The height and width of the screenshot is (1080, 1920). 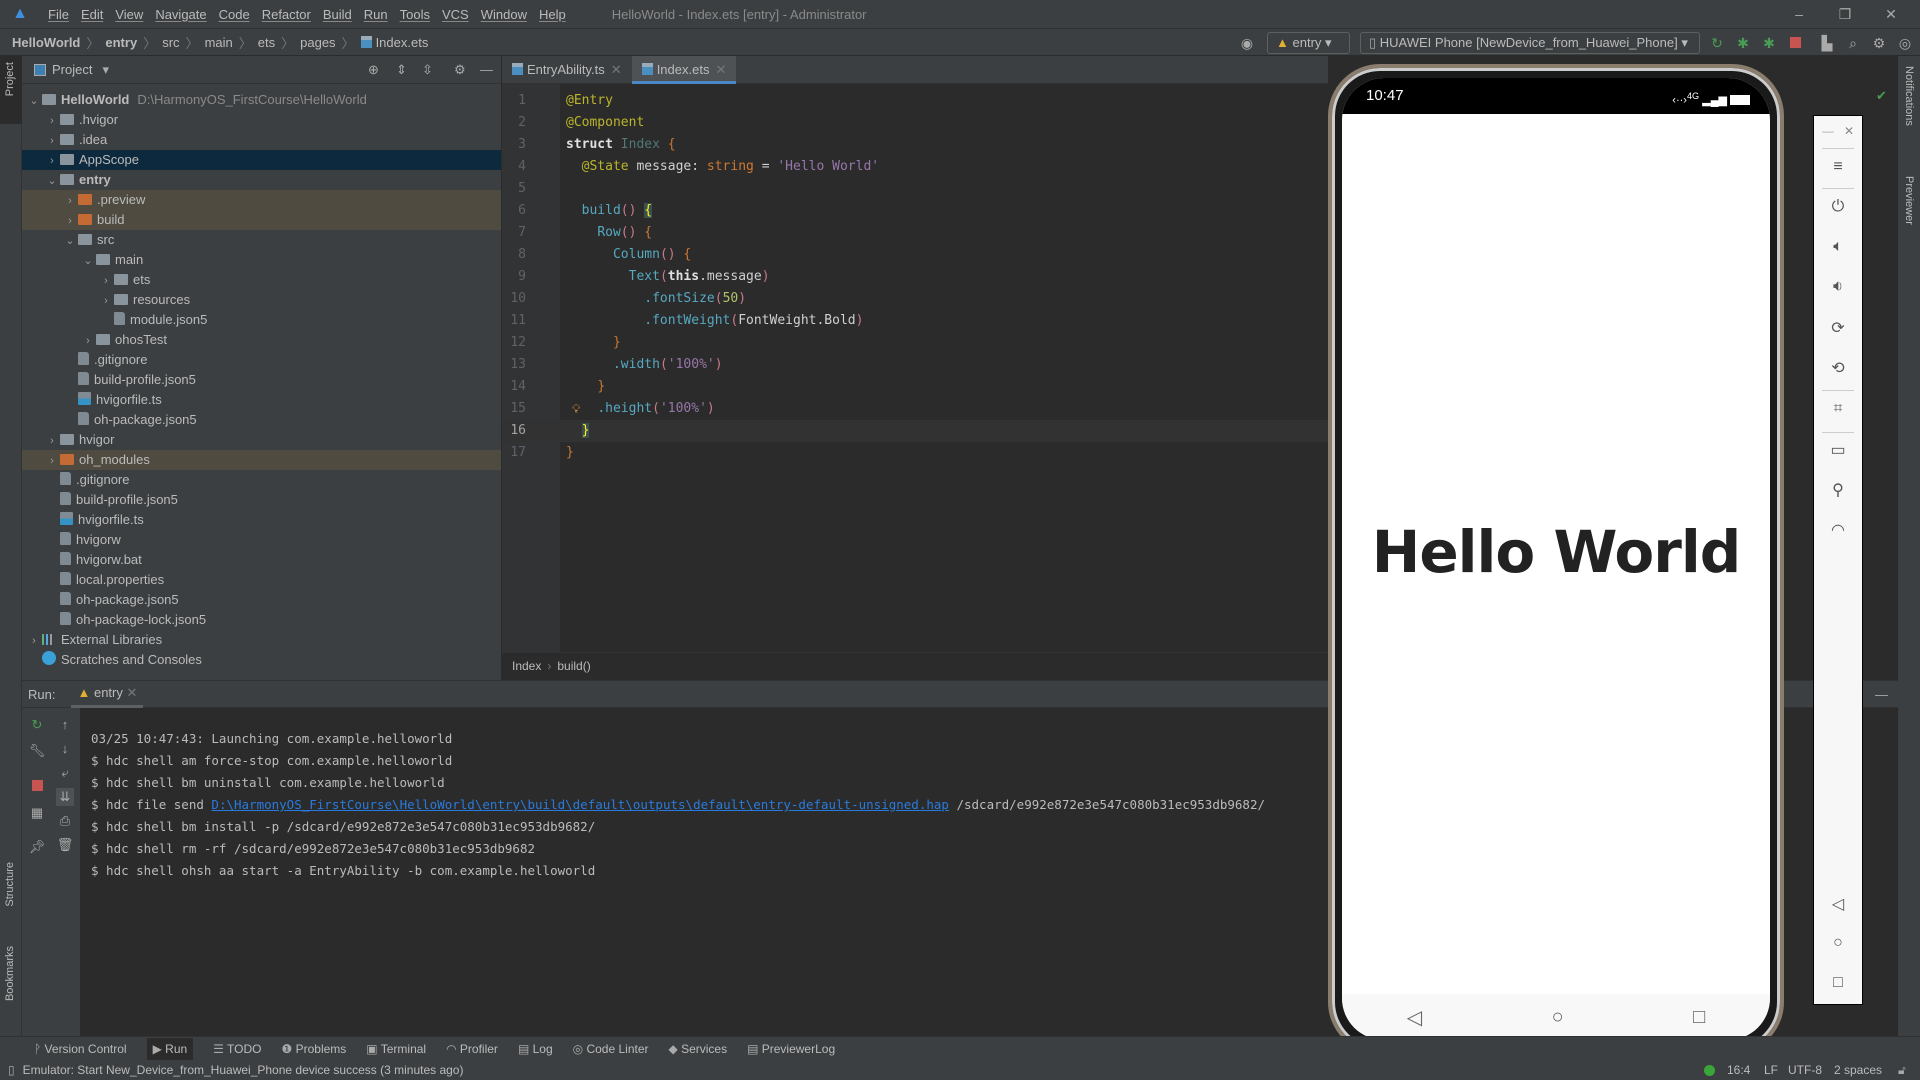 What do you see at coordinates (460, 70) in the screenshot?
I see `panel-options-gear-icon: ⚙` at bounding box center [460, 70].